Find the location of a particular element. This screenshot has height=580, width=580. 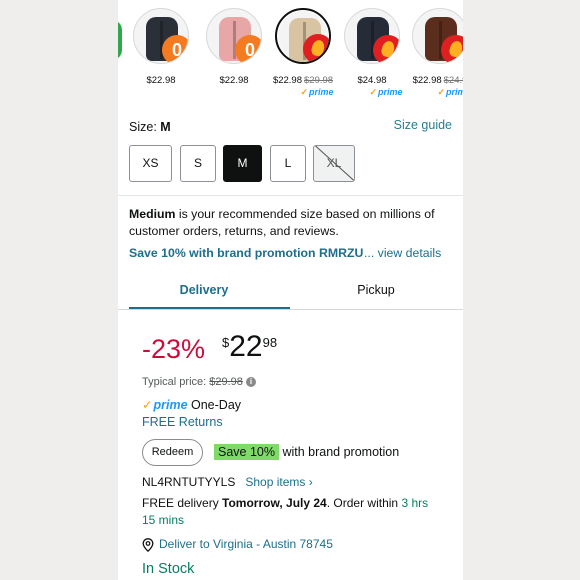

tab-pickup: Pickup is located at coordinates (376, 293).